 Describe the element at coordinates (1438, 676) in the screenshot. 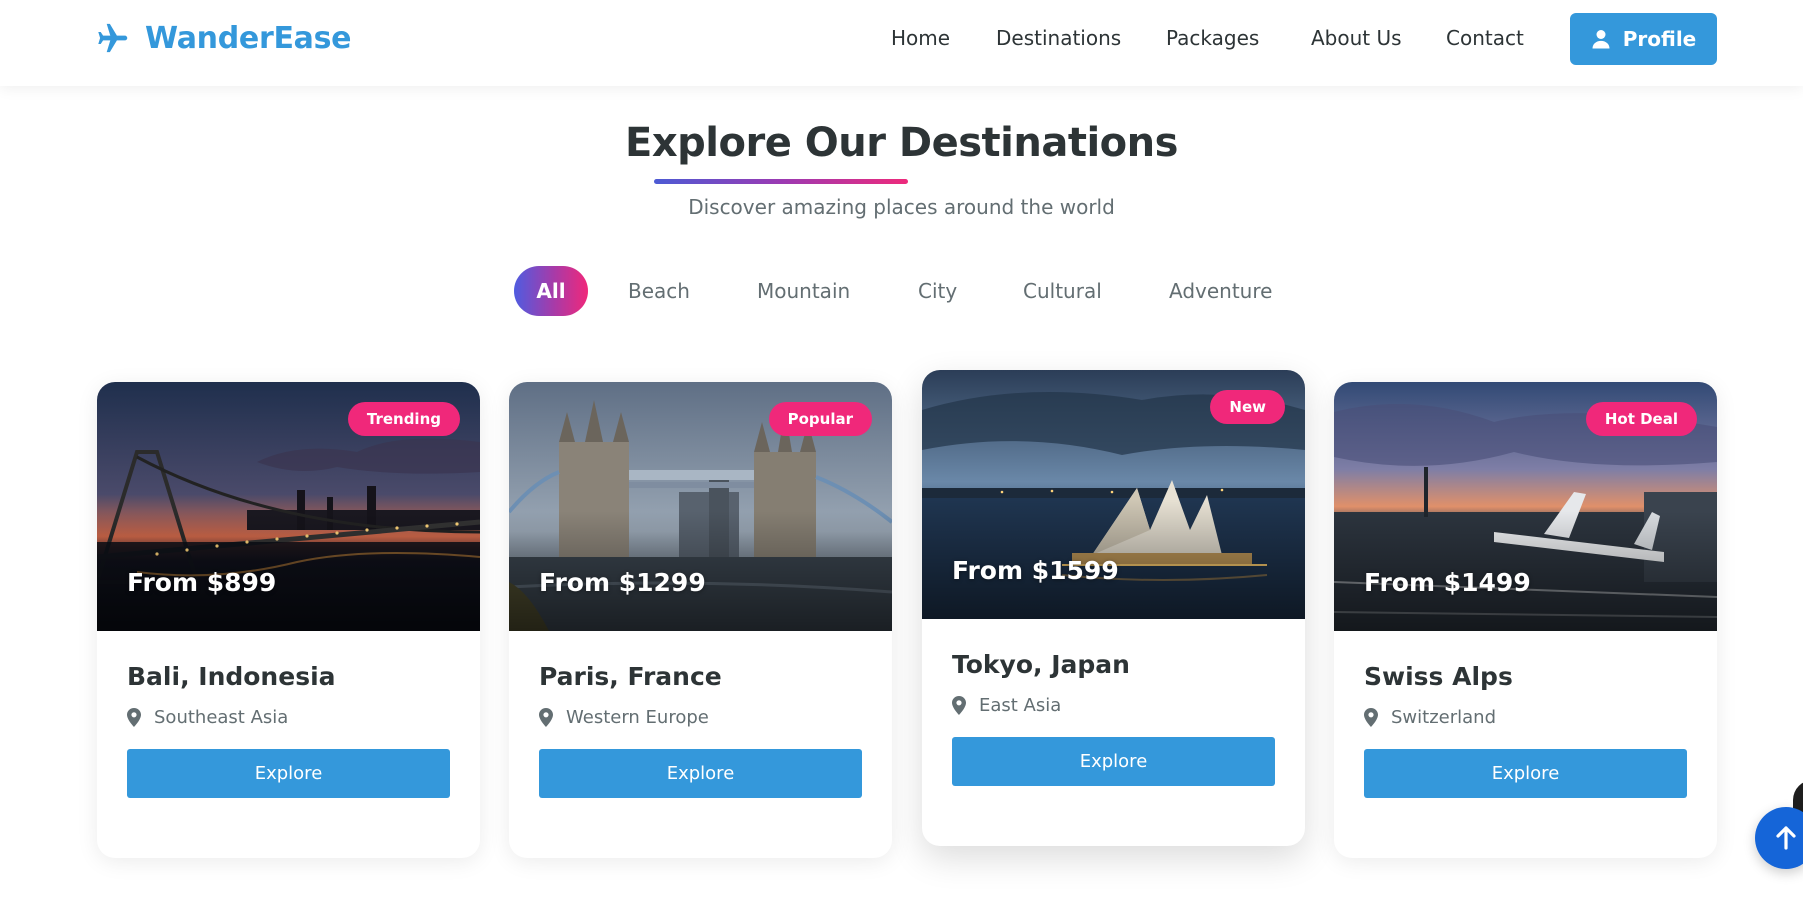

I see `card-title: Swiss Alps` at that location.